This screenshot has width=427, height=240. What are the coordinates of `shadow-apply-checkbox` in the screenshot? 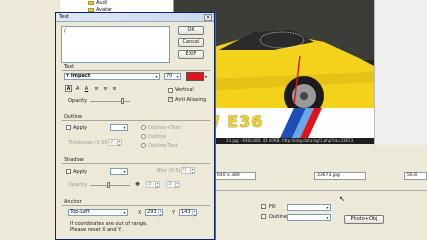 It's located at (68, 171).